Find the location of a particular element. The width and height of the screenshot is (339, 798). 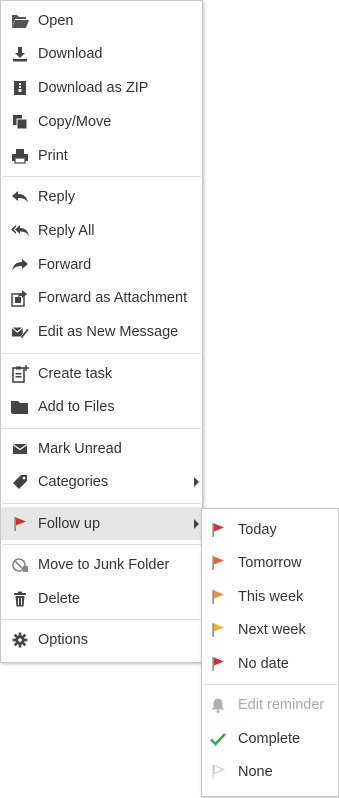

menu-item-today: Today is located at coordinates (270, 529).